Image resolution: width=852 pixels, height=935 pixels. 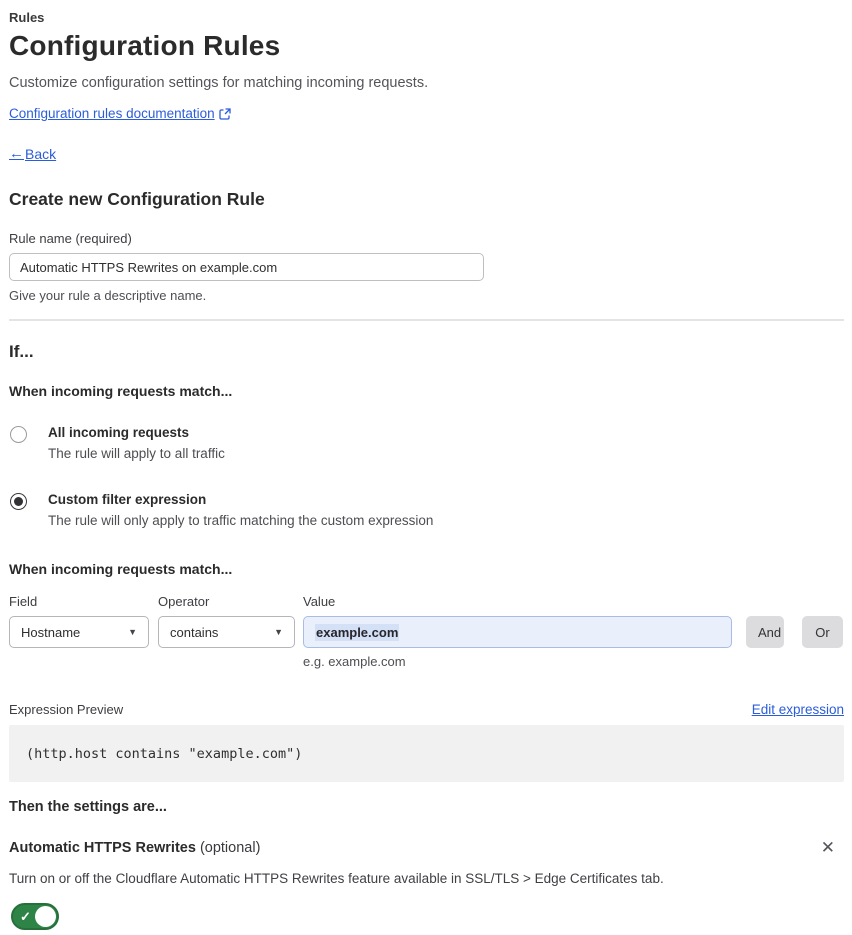 I want to click on documentation-link: Configuration rules documentation, so click(x=112, y=113).